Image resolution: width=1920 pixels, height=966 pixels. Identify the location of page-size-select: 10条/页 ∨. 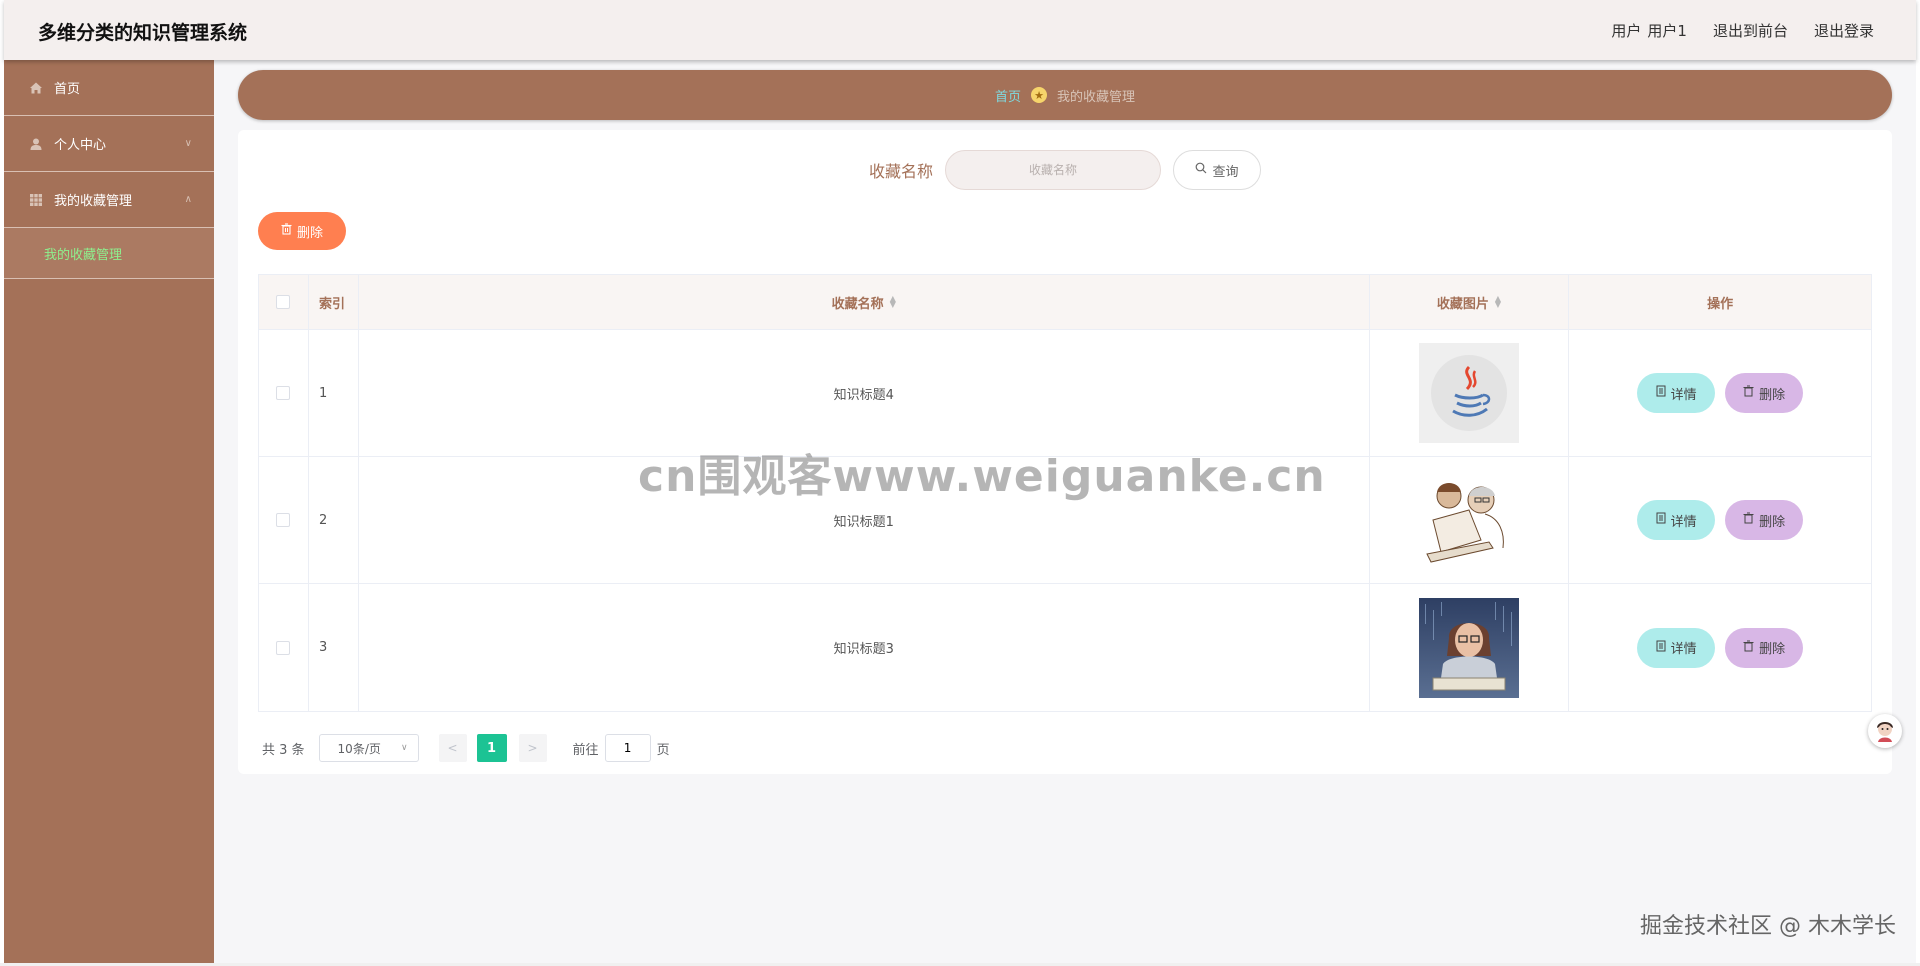
(368, 748).